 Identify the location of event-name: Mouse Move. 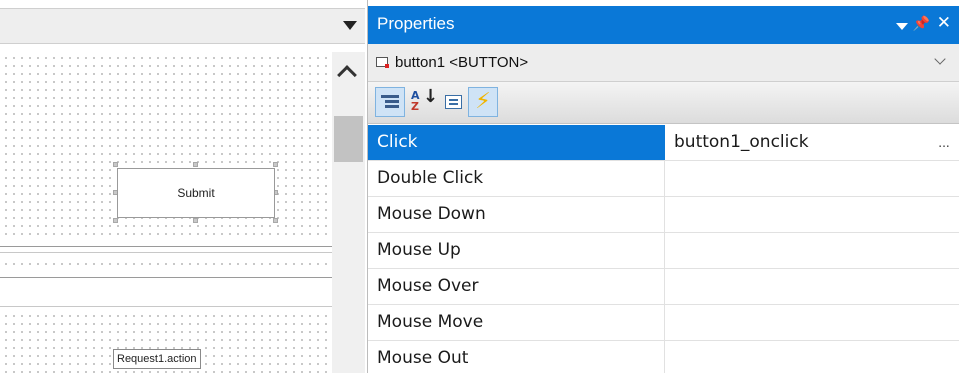
(516, 322).